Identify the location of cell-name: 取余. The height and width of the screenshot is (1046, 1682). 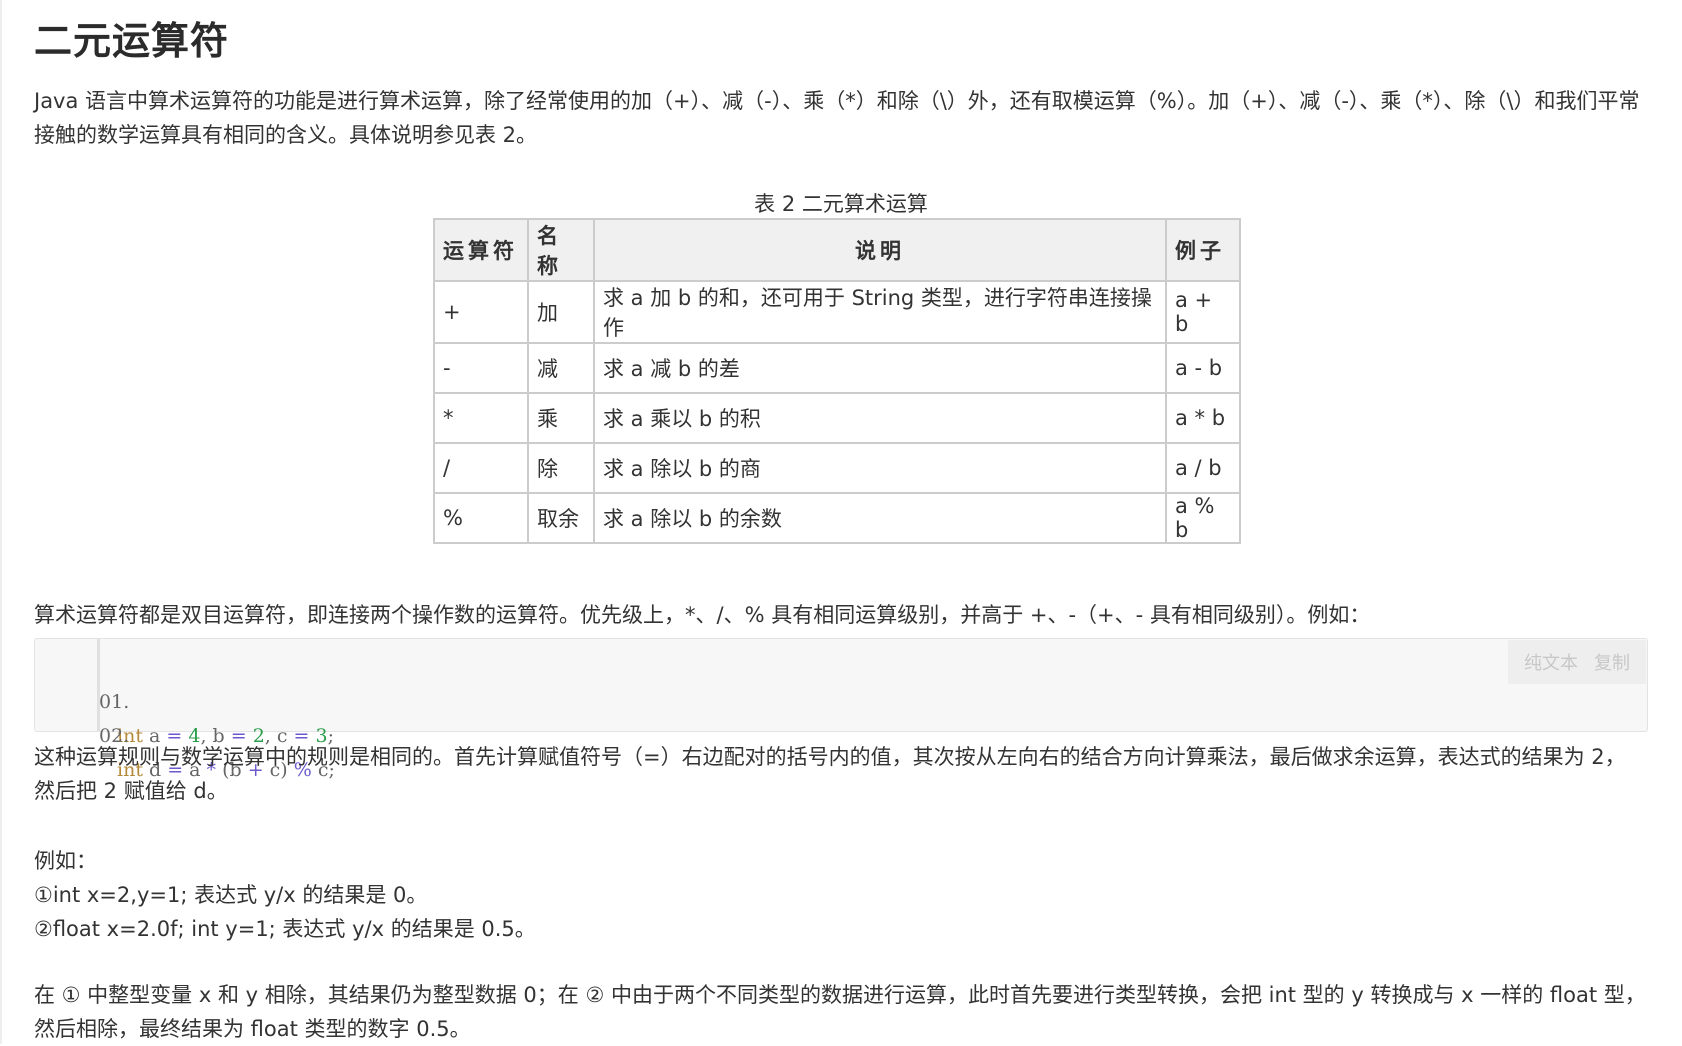
(561, 518).